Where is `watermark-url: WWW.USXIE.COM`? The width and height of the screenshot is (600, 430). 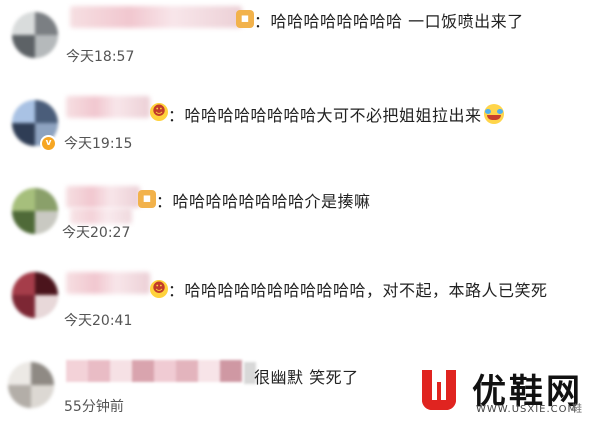
watermark-url: WWW.USXIE.COM is located at coordinates (527, 409).